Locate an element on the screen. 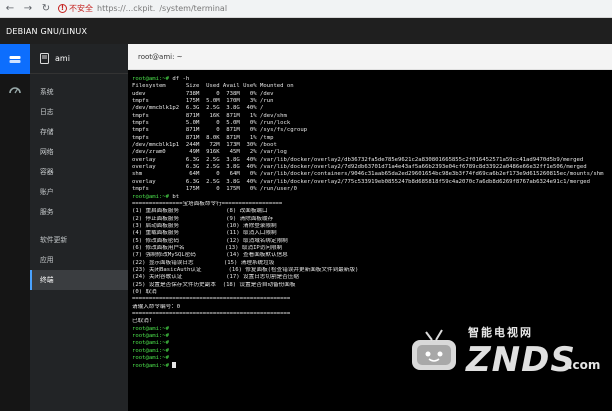 The width and height of the screenshot is (612, 411). sidebar-item-network: 网络 is located at coordinates (79, 152).